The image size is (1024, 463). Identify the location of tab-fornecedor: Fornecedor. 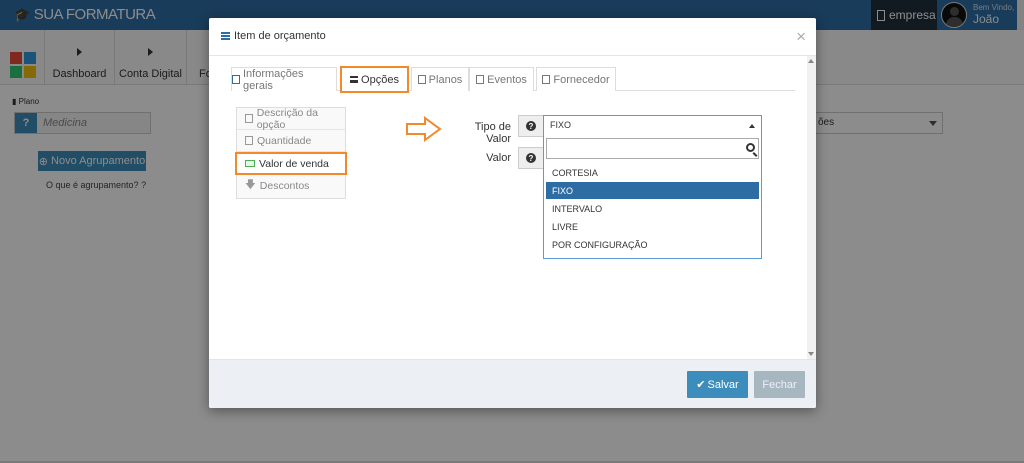
(576, 79).